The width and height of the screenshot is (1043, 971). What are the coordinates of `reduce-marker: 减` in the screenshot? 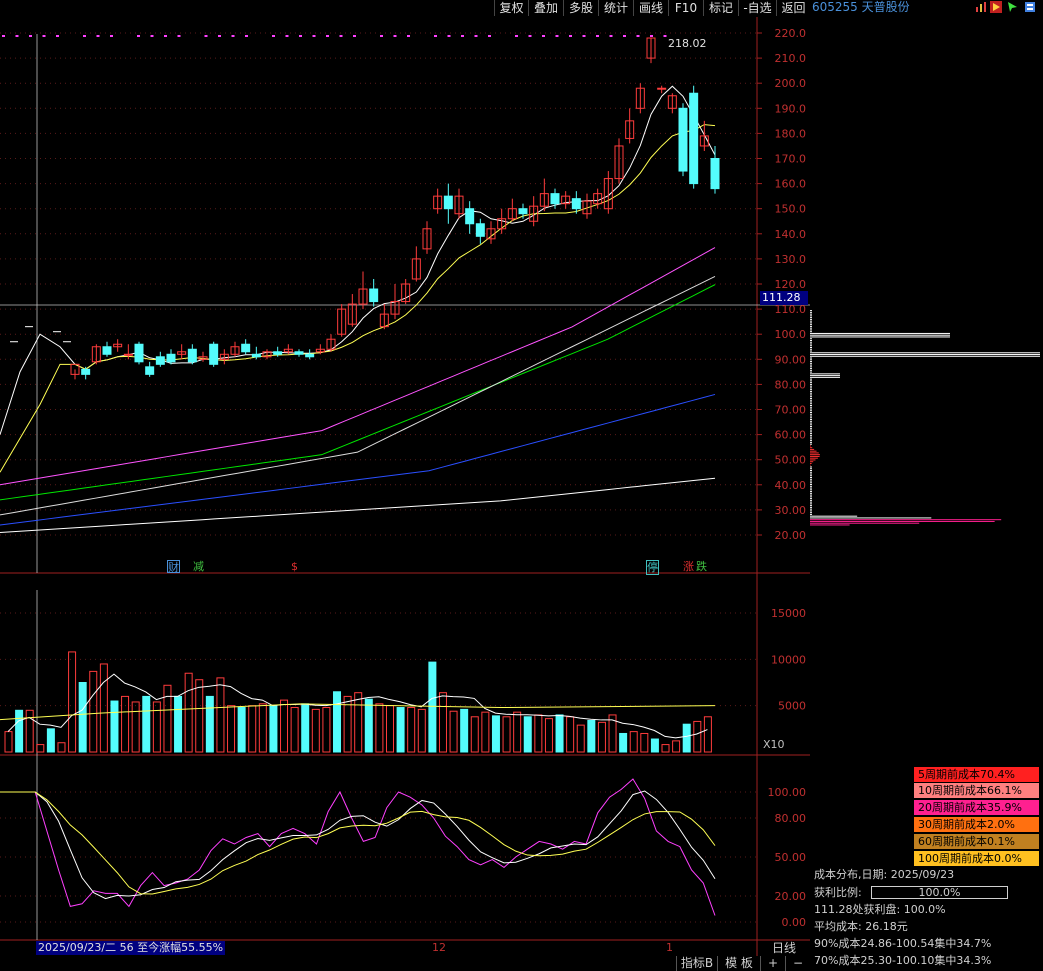 It's located at (198, 566).